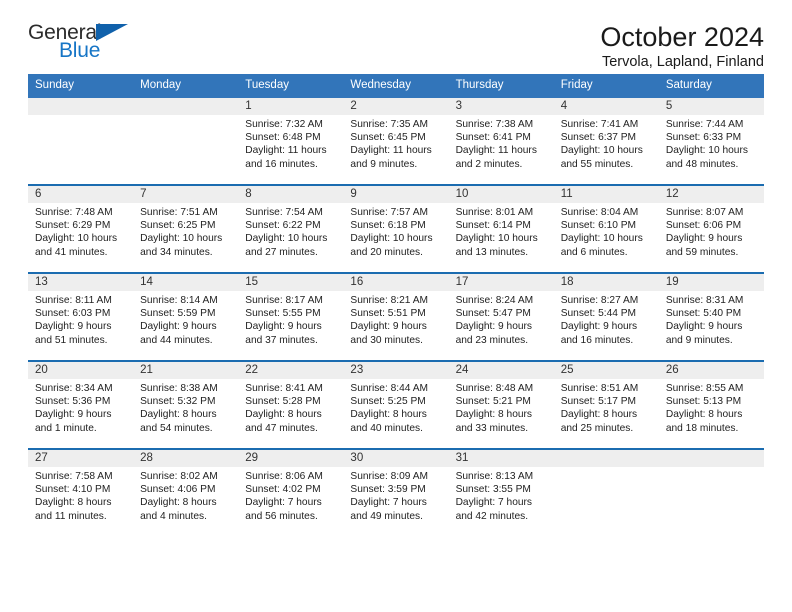 This screenshot has width=792, height=612. I want to click on sunrise-time: Sunrise: 8:51 AM, so click(599, 388).